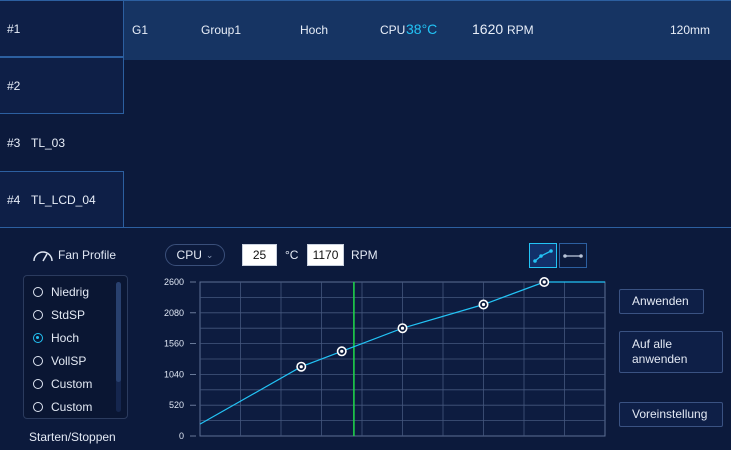 Image resolution: width=731 pixels, height=450 pixels. What do you see at coordinates (364, 255) in the screenshot?
I see `rpm-unit-label: RPM` at bounding box center [364, 255].